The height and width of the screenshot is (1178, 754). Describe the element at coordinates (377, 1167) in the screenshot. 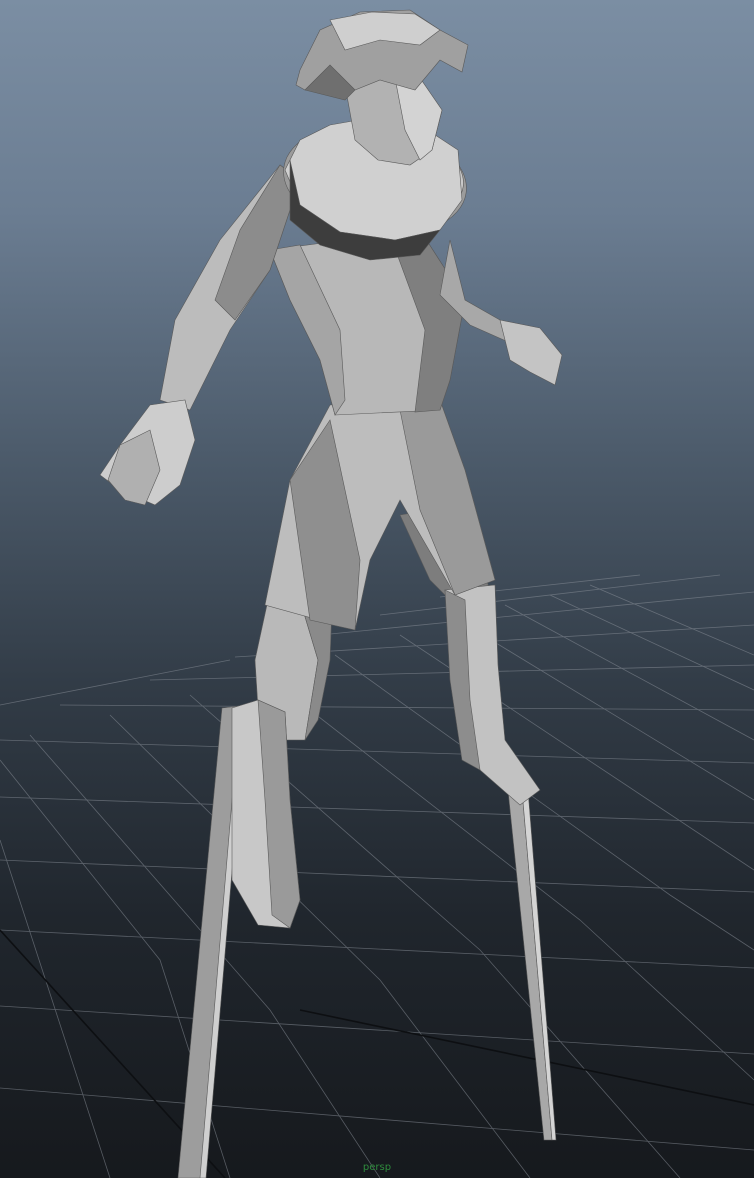

I see `camera-name-label: persp` at that location.